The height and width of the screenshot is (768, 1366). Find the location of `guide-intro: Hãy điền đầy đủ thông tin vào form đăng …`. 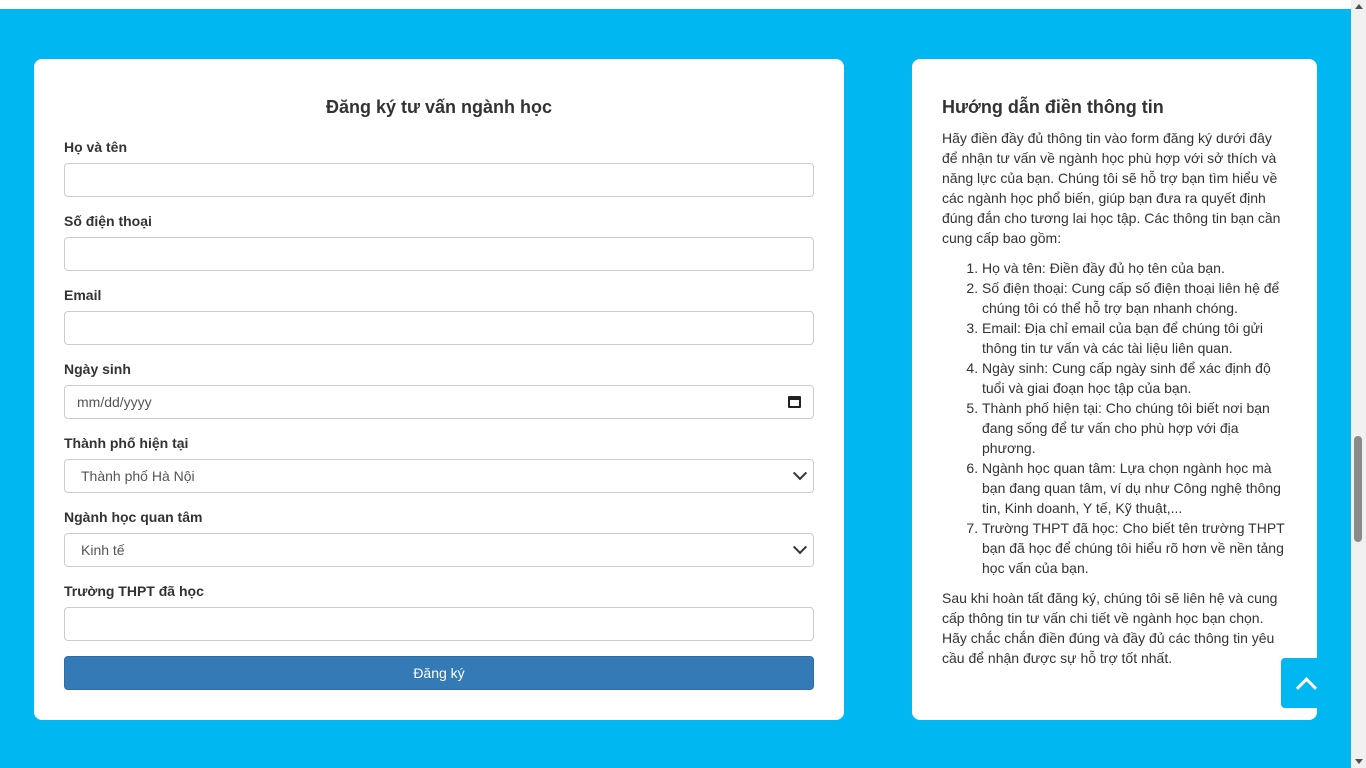

guide-intro: Hãy điền đầy đủ thông tin vào form đăng … is located at coordinates (1111, 188).